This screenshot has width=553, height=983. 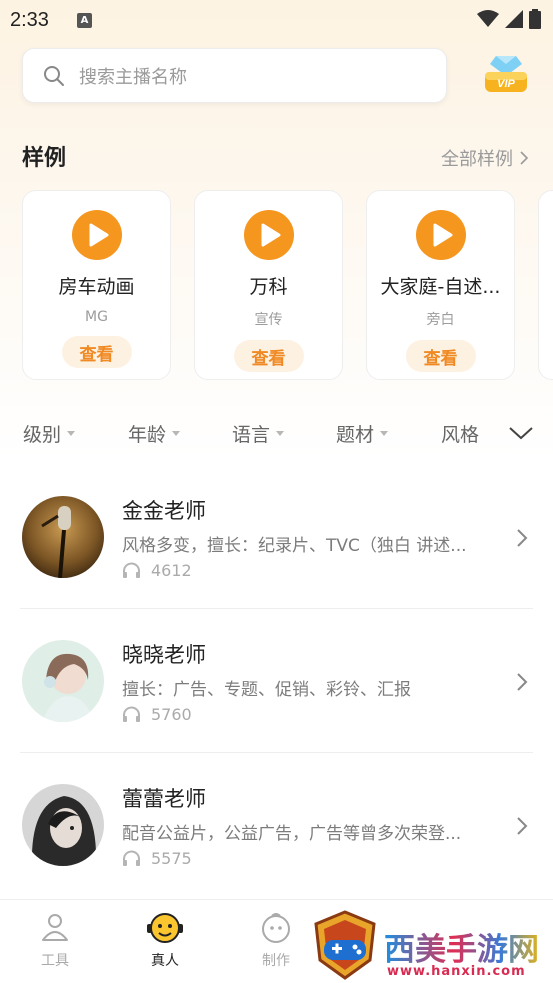 I want to click on filter-age: 年龄, so click(x=154, y=433).